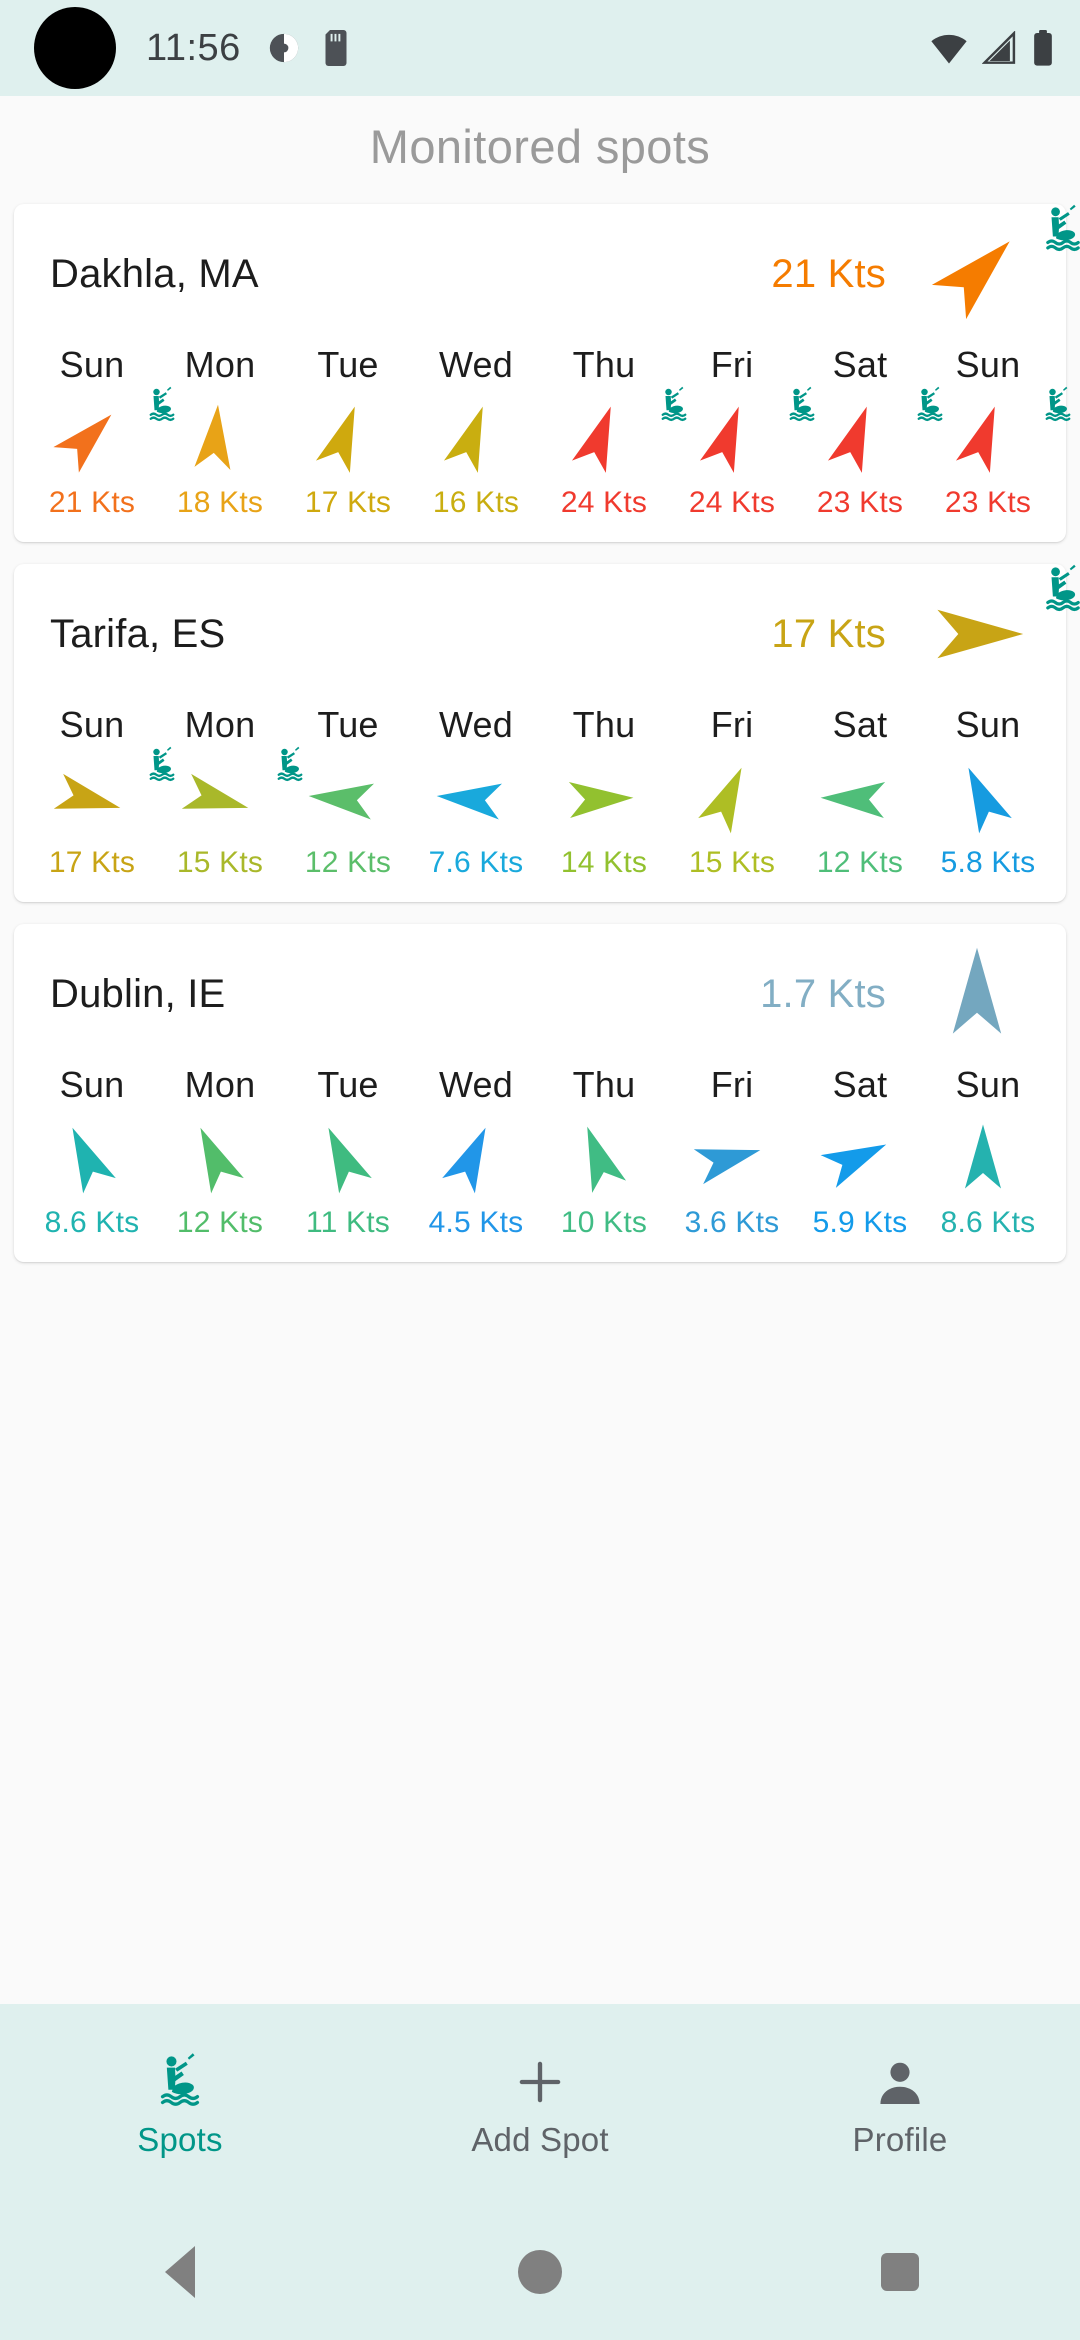 The width and height of the screenshot is (1080, 2340). What do you see at coordinates (860, 502) in the screenshot?
I see `forecast-day-speed: 23 Kts` at bounding box center [860, 502].